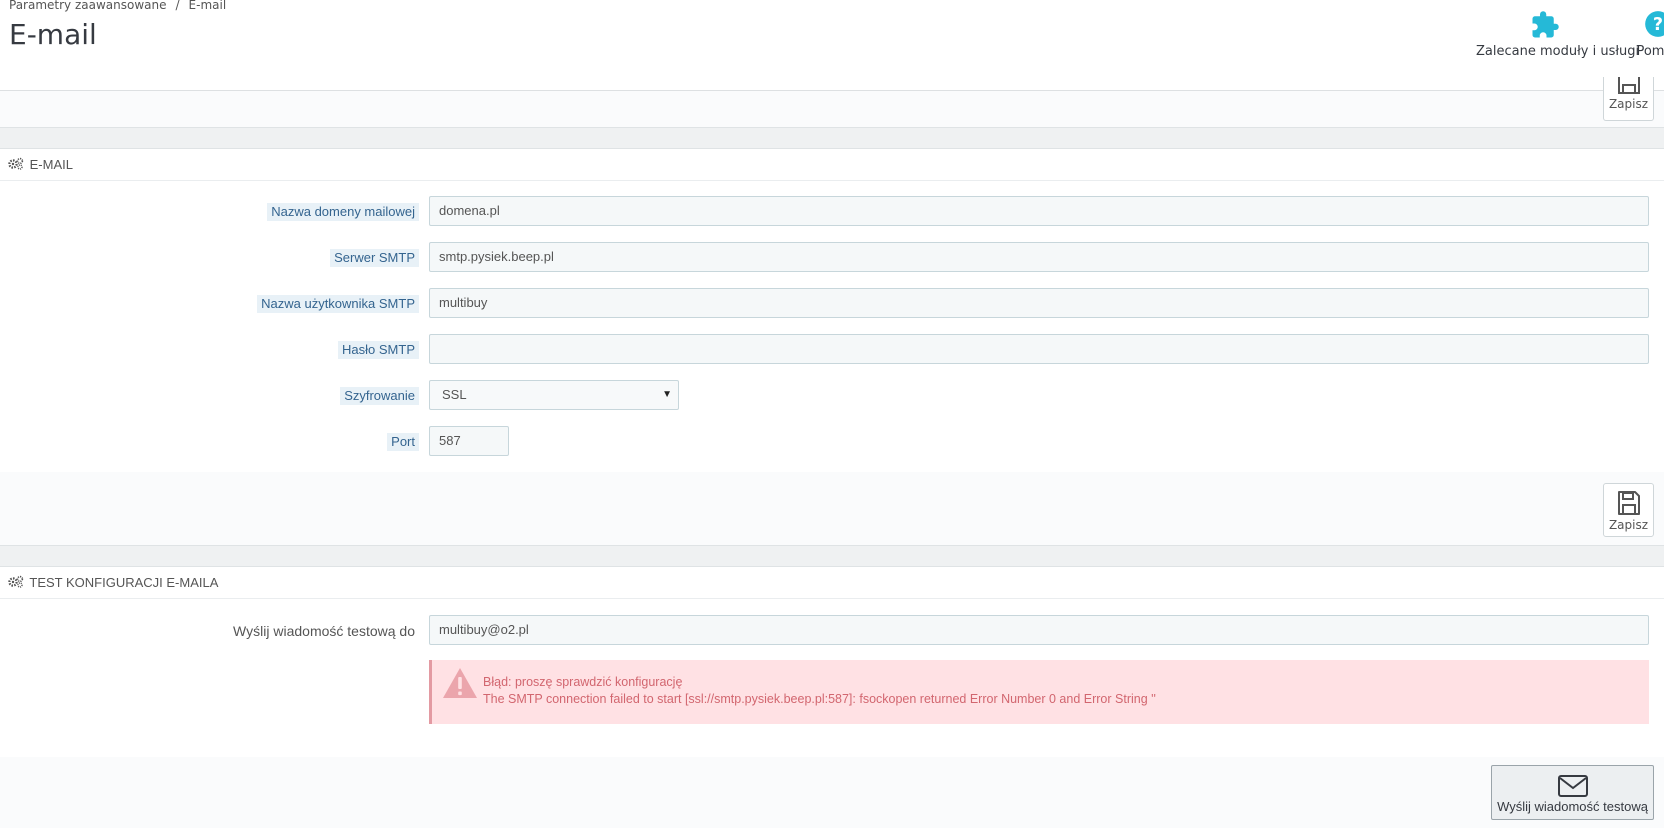  Describe the element at coordinates (1572, 786) in the screenshot. I see `envelope-icon` at that location.